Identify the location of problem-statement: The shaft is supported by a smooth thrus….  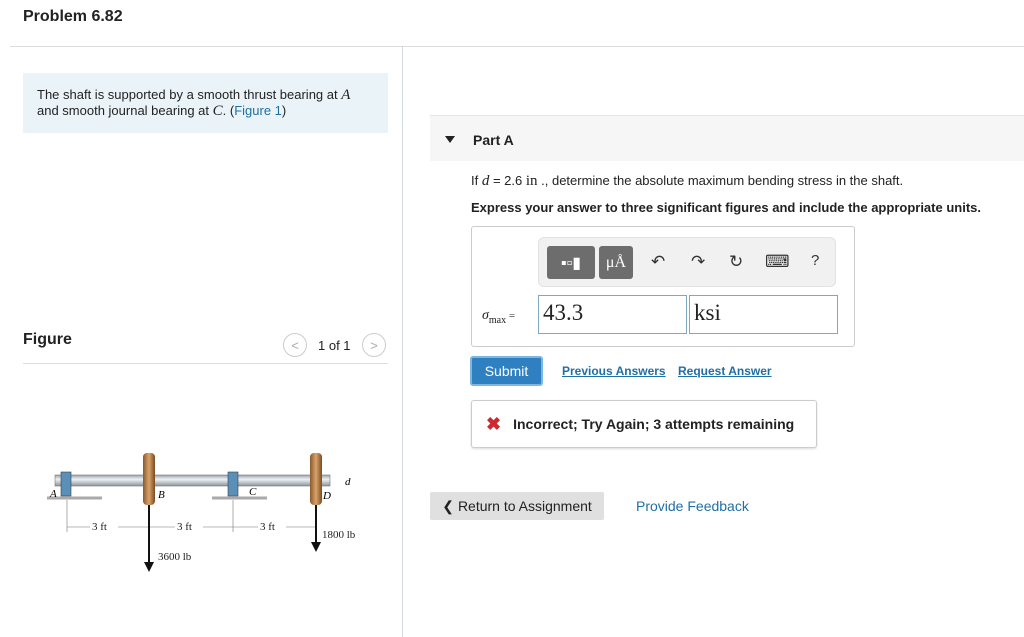
(205, 103).